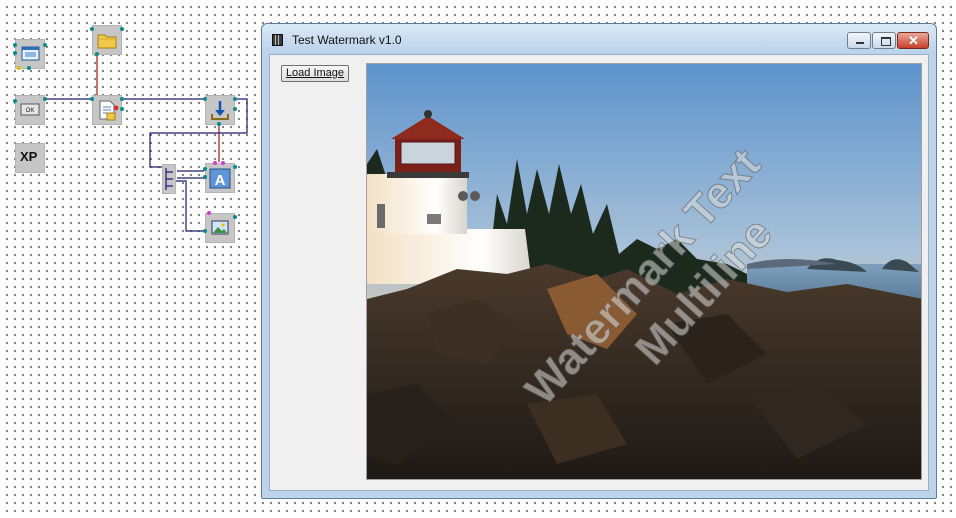 This screenshot has height=518, width=956. I want to click on title-bar: Test Watermark v1.0 ✕, so click(599, 39).